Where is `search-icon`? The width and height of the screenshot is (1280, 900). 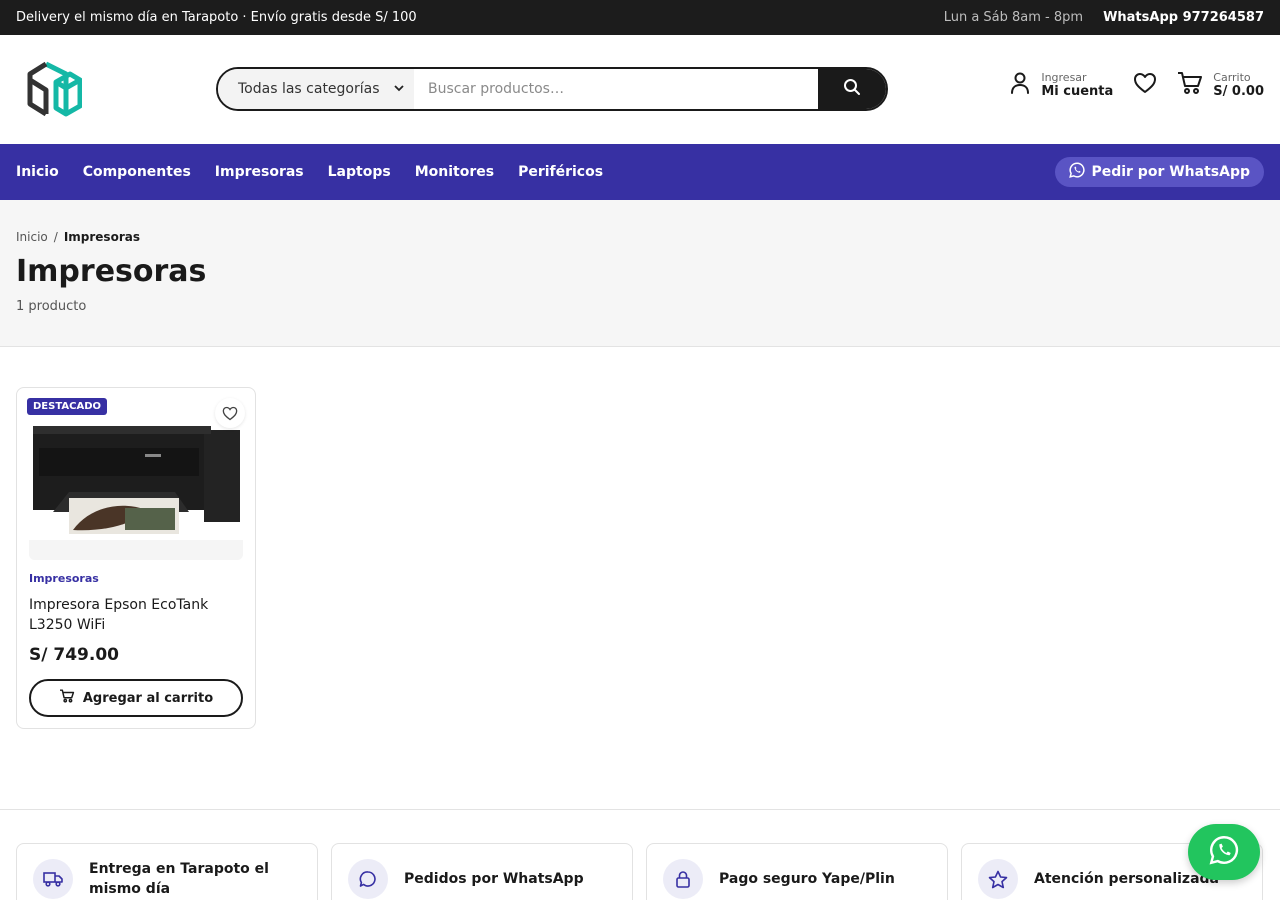
search-icon is located at coordinates (852, 89).